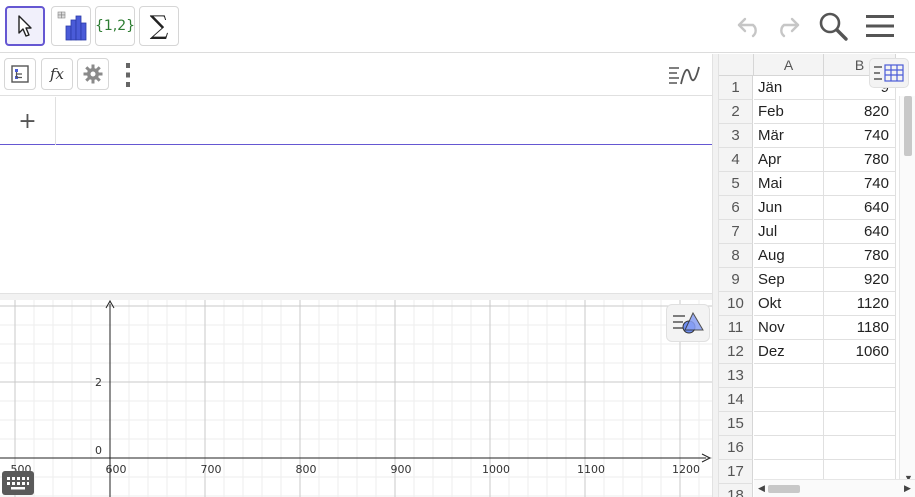 The height and width of the screenshot is (497, 915). Describe the element at coordinates (684, 75) in the screenshot. I see `graphics-style-toggle` at that location.